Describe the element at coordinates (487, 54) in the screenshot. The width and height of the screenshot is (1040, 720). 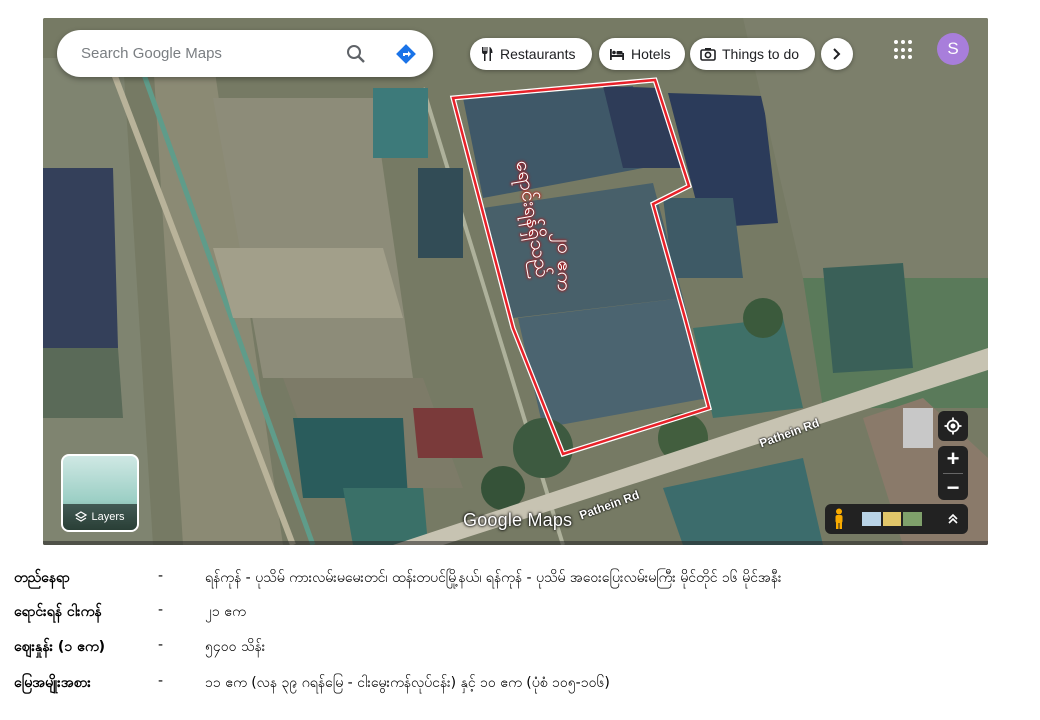
I see `fork-knife-icon` at that location.